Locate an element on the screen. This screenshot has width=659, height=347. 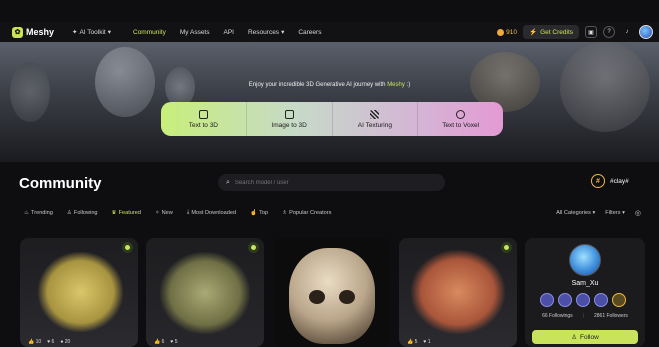
tab-label: Top is located at coordinates (264, 212).